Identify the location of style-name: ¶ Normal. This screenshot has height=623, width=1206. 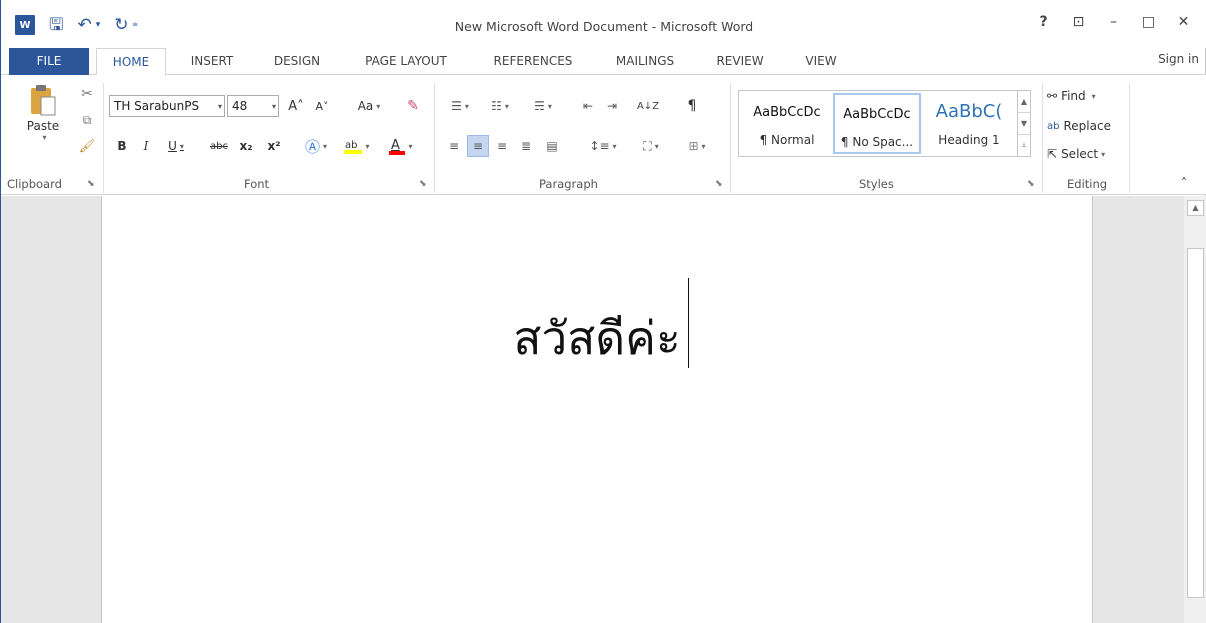
(787, 140).